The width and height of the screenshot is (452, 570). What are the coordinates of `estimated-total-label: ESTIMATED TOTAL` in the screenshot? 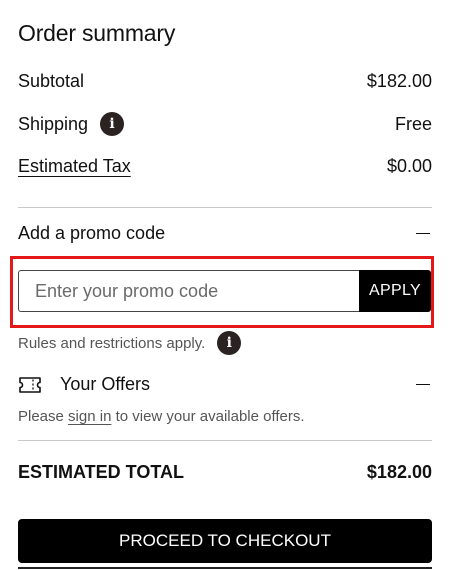 It's located at (101, 472).